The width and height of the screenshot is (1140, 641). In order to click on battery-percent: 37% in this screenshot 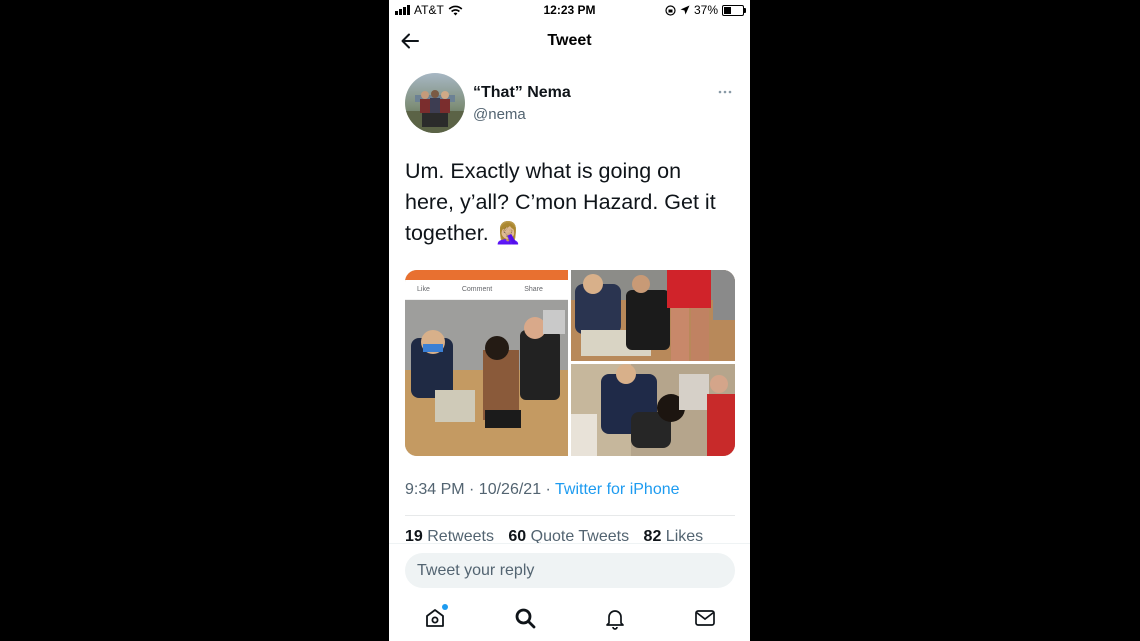, I will do `click(705, 10)`.